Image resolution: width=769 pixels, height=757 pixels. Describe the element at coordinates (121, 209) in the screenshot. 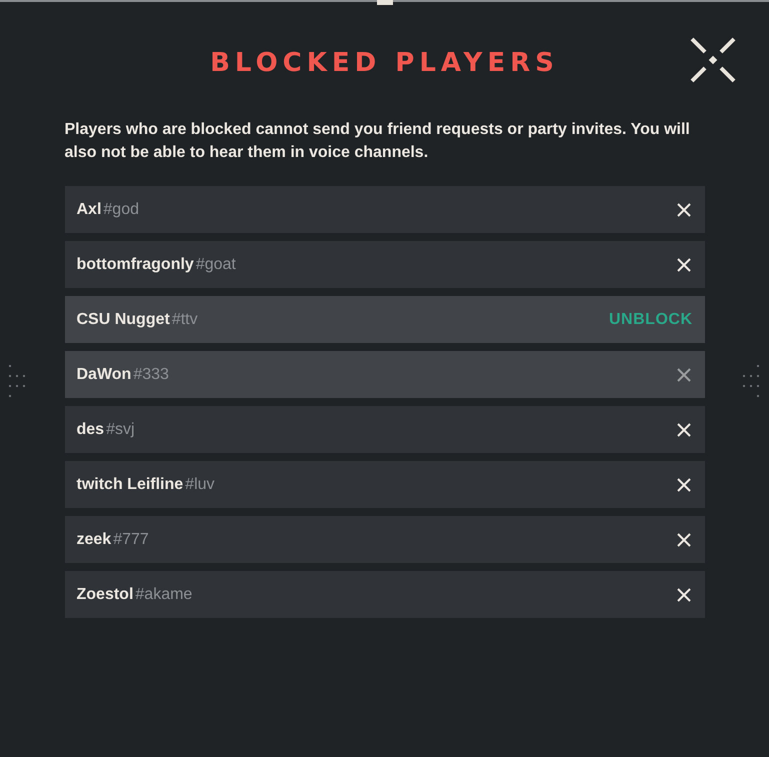

I see `player-tag: #god` at that location.